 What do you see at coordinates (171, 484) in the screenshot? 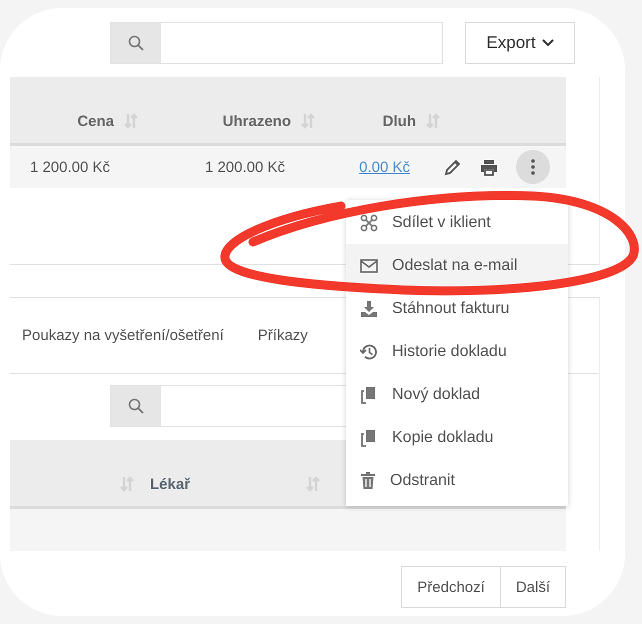
I see `column-header: Lékař` at bounding box center [171, 484].